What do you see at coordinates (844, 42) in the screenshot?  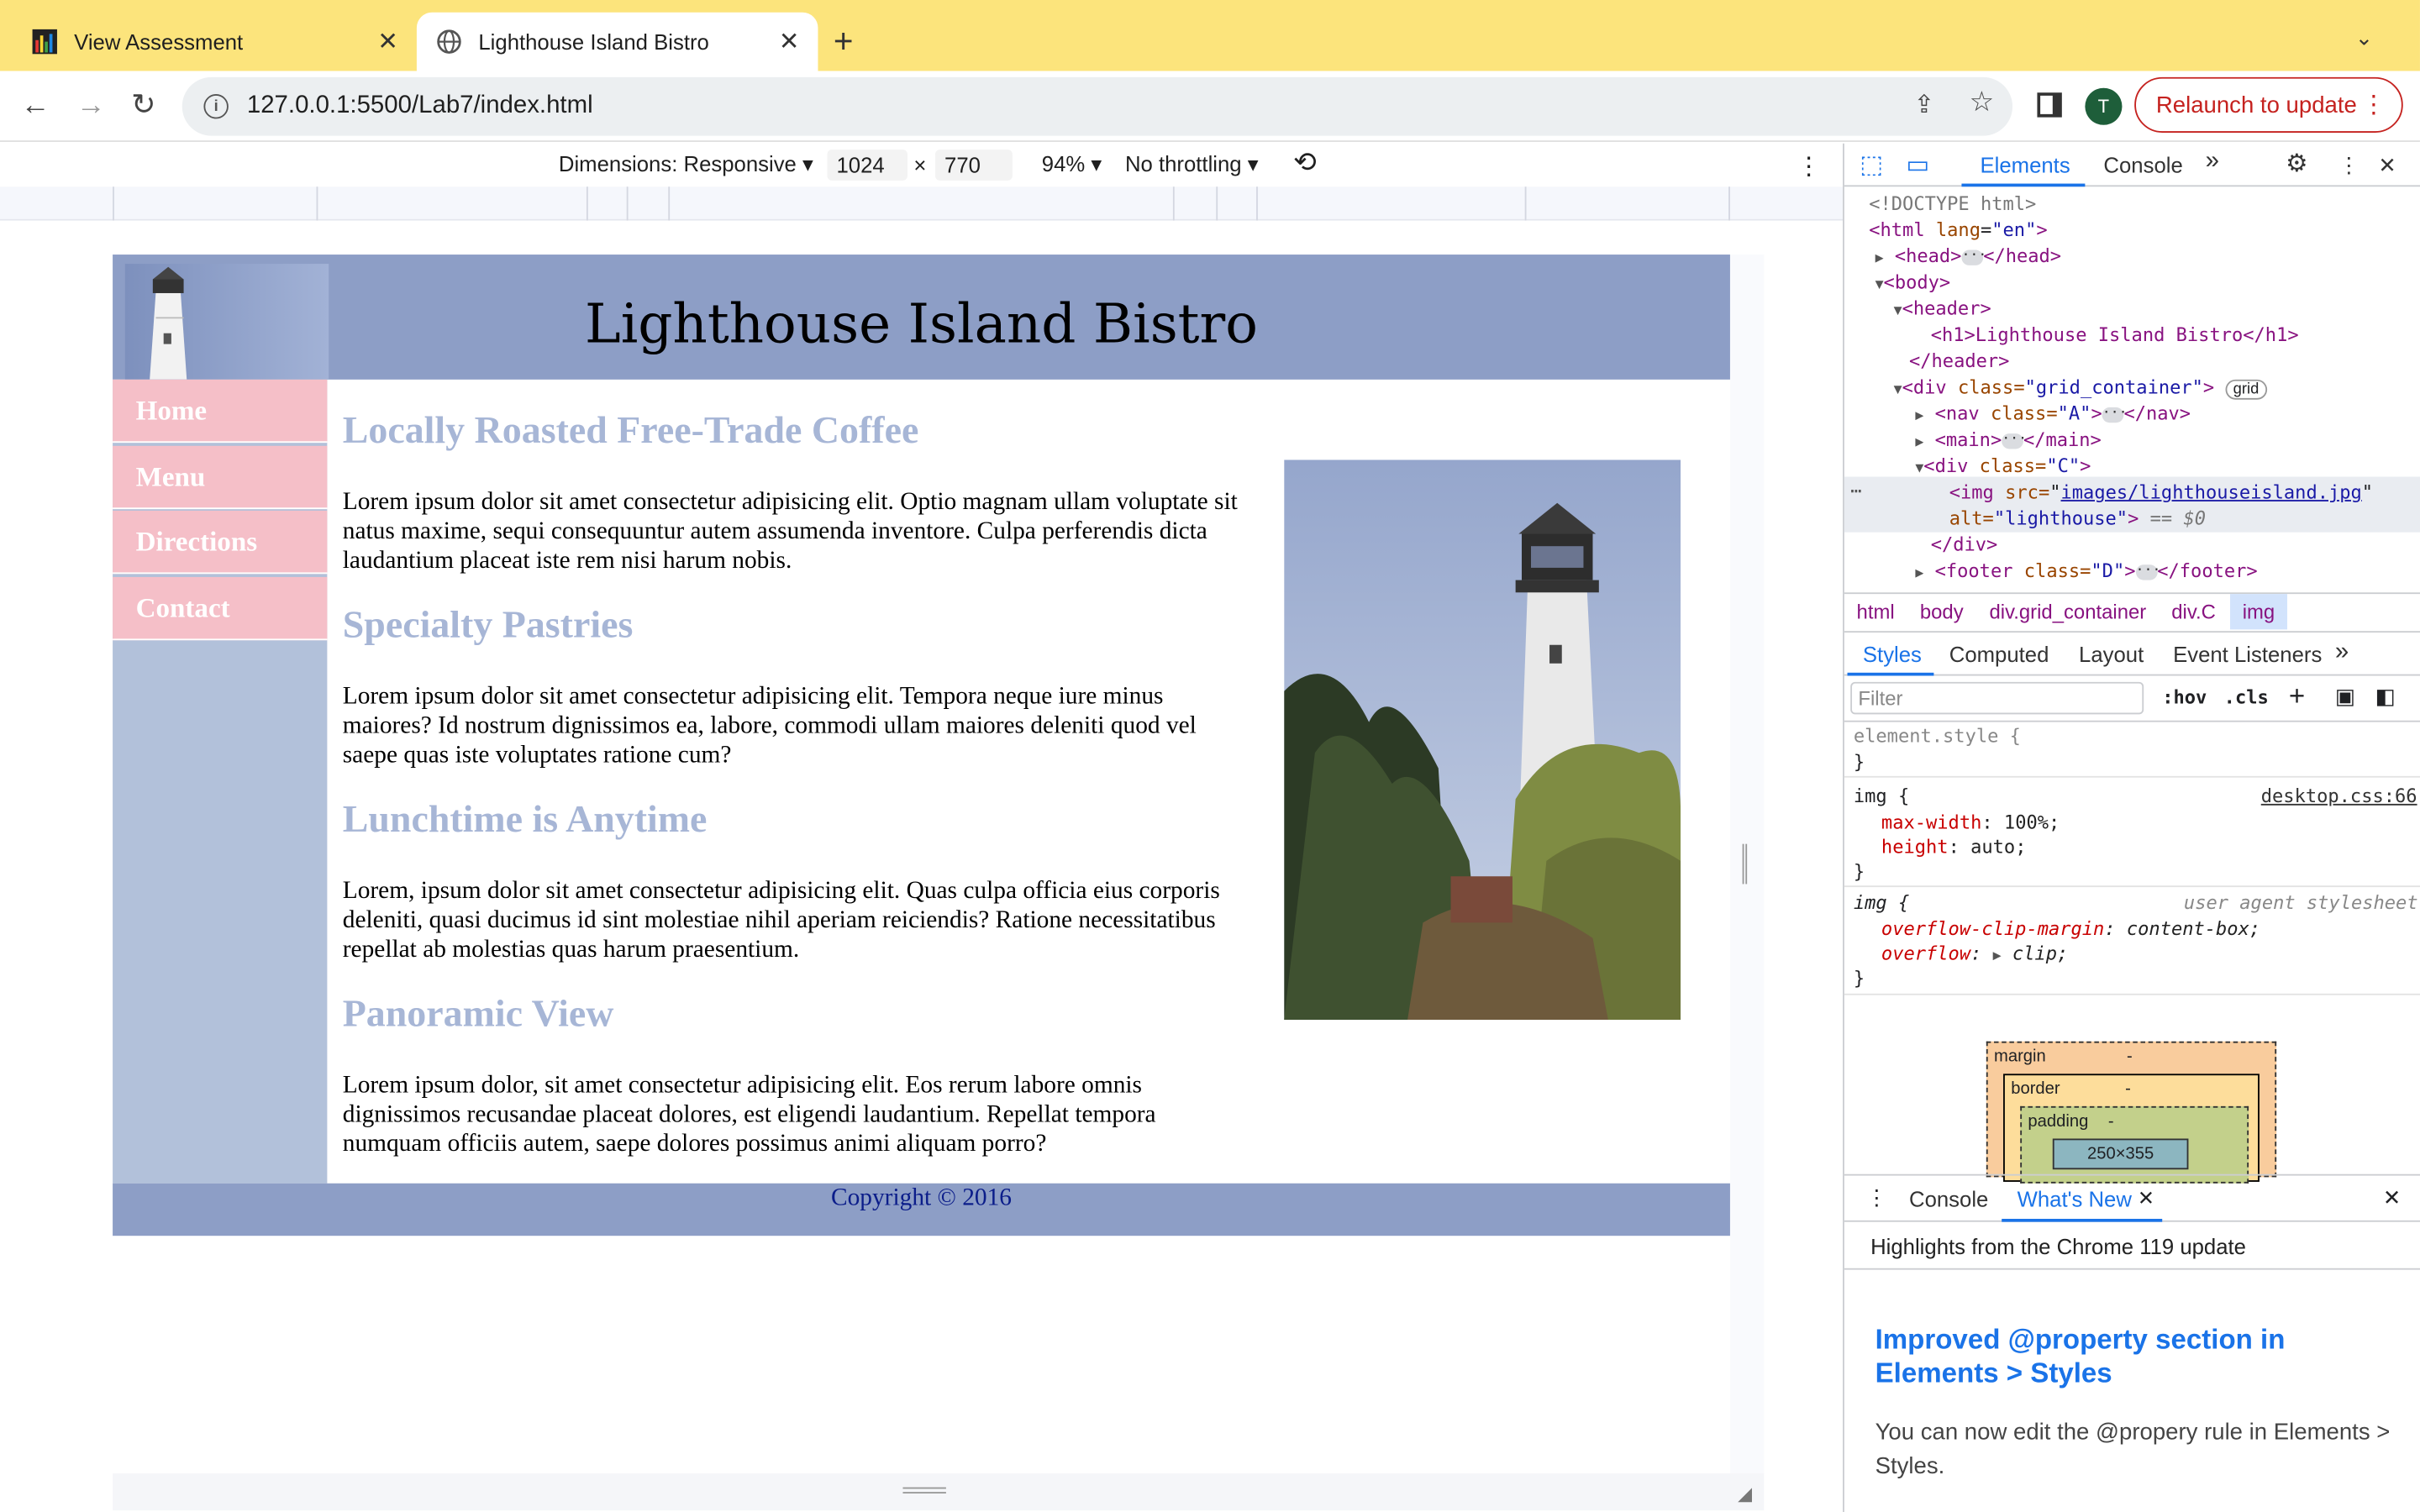 I see `new-tab-plus-icon: +` at bounding box center [844, 42].